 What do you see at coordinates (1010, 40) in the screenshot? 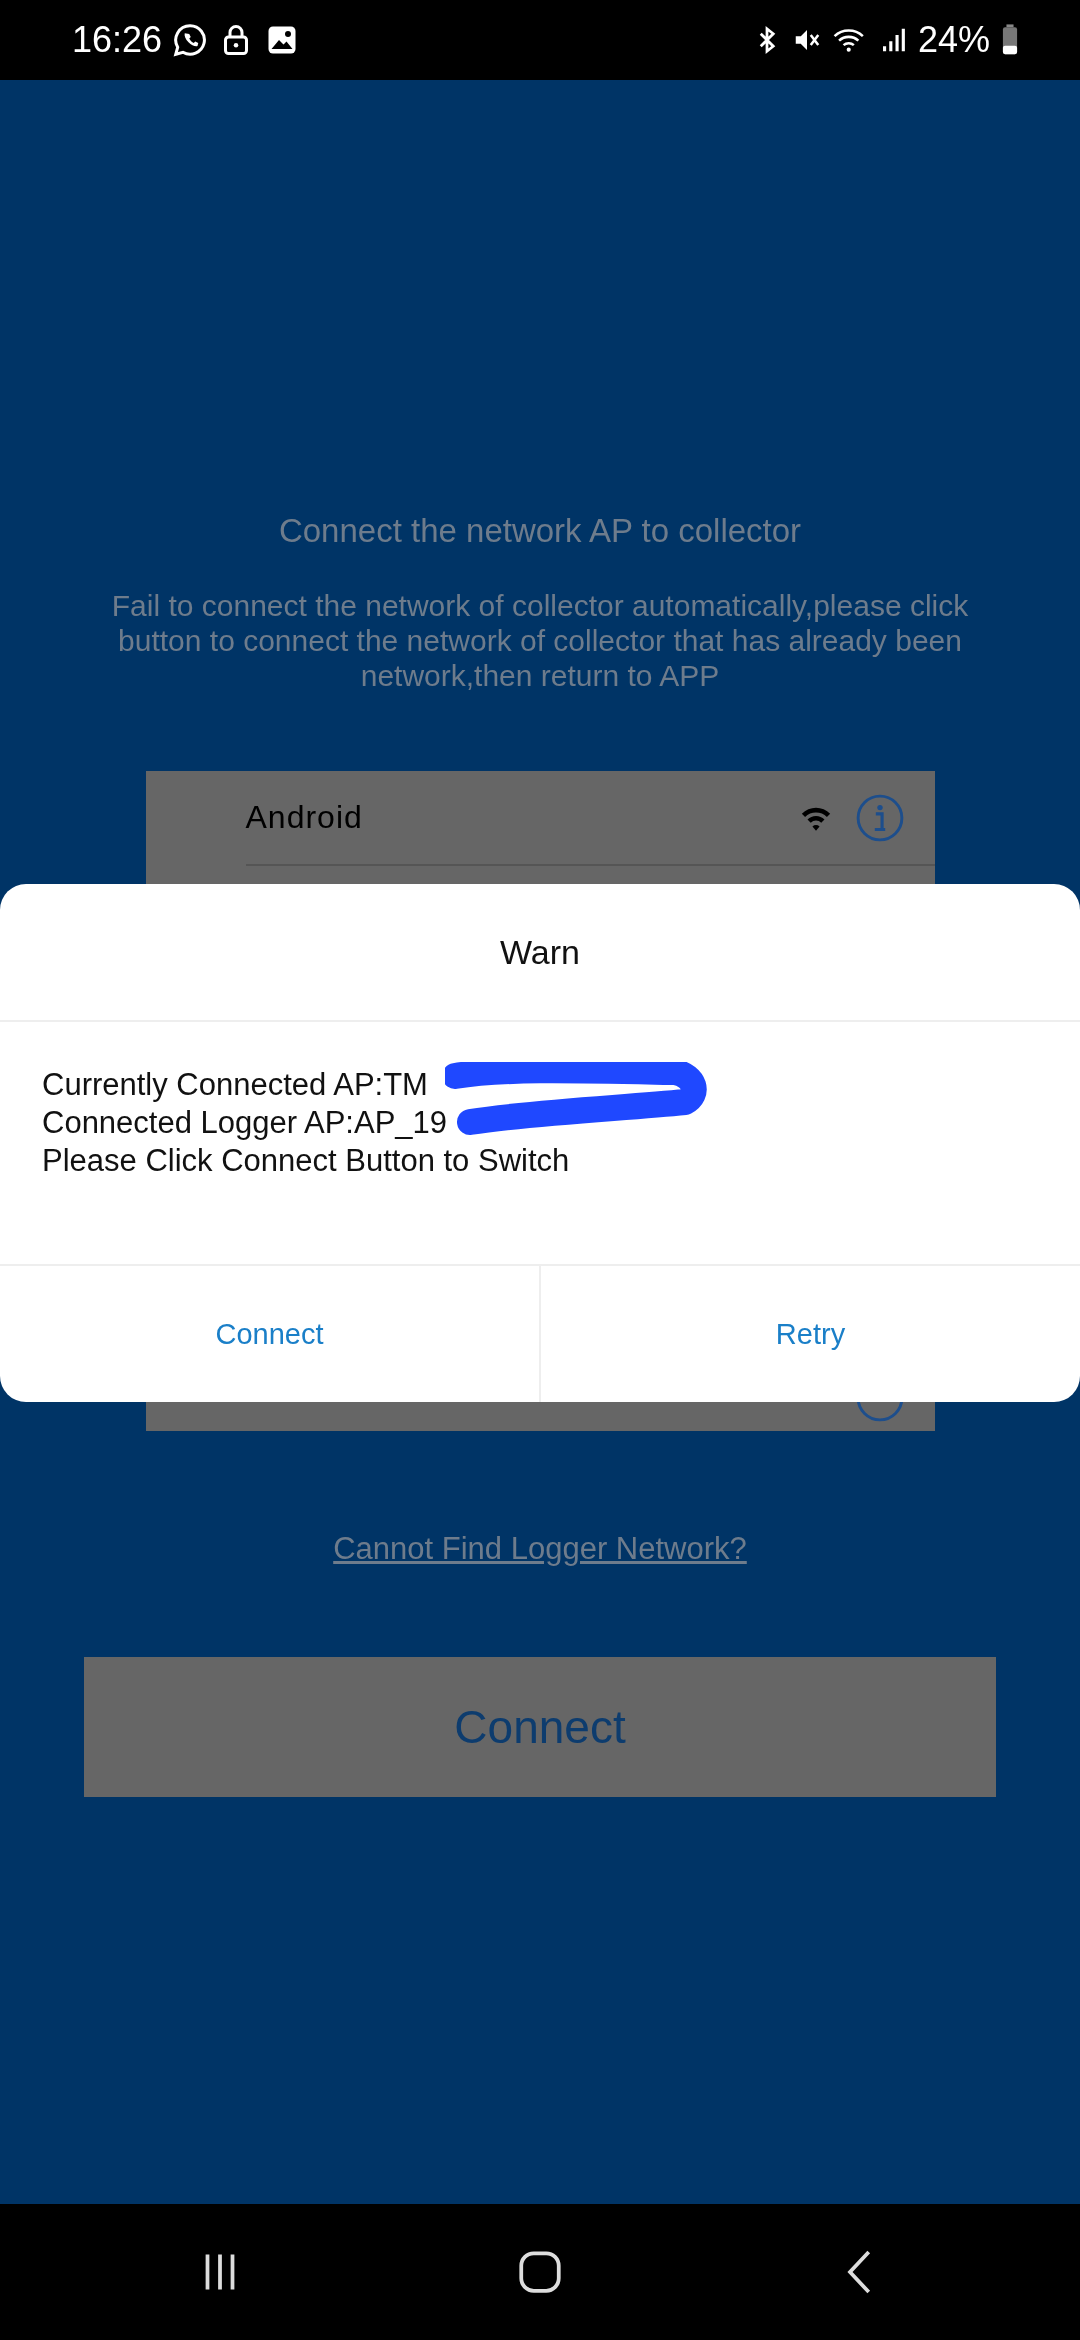
I see `battery-icon` at bounding box center [1010, 40].